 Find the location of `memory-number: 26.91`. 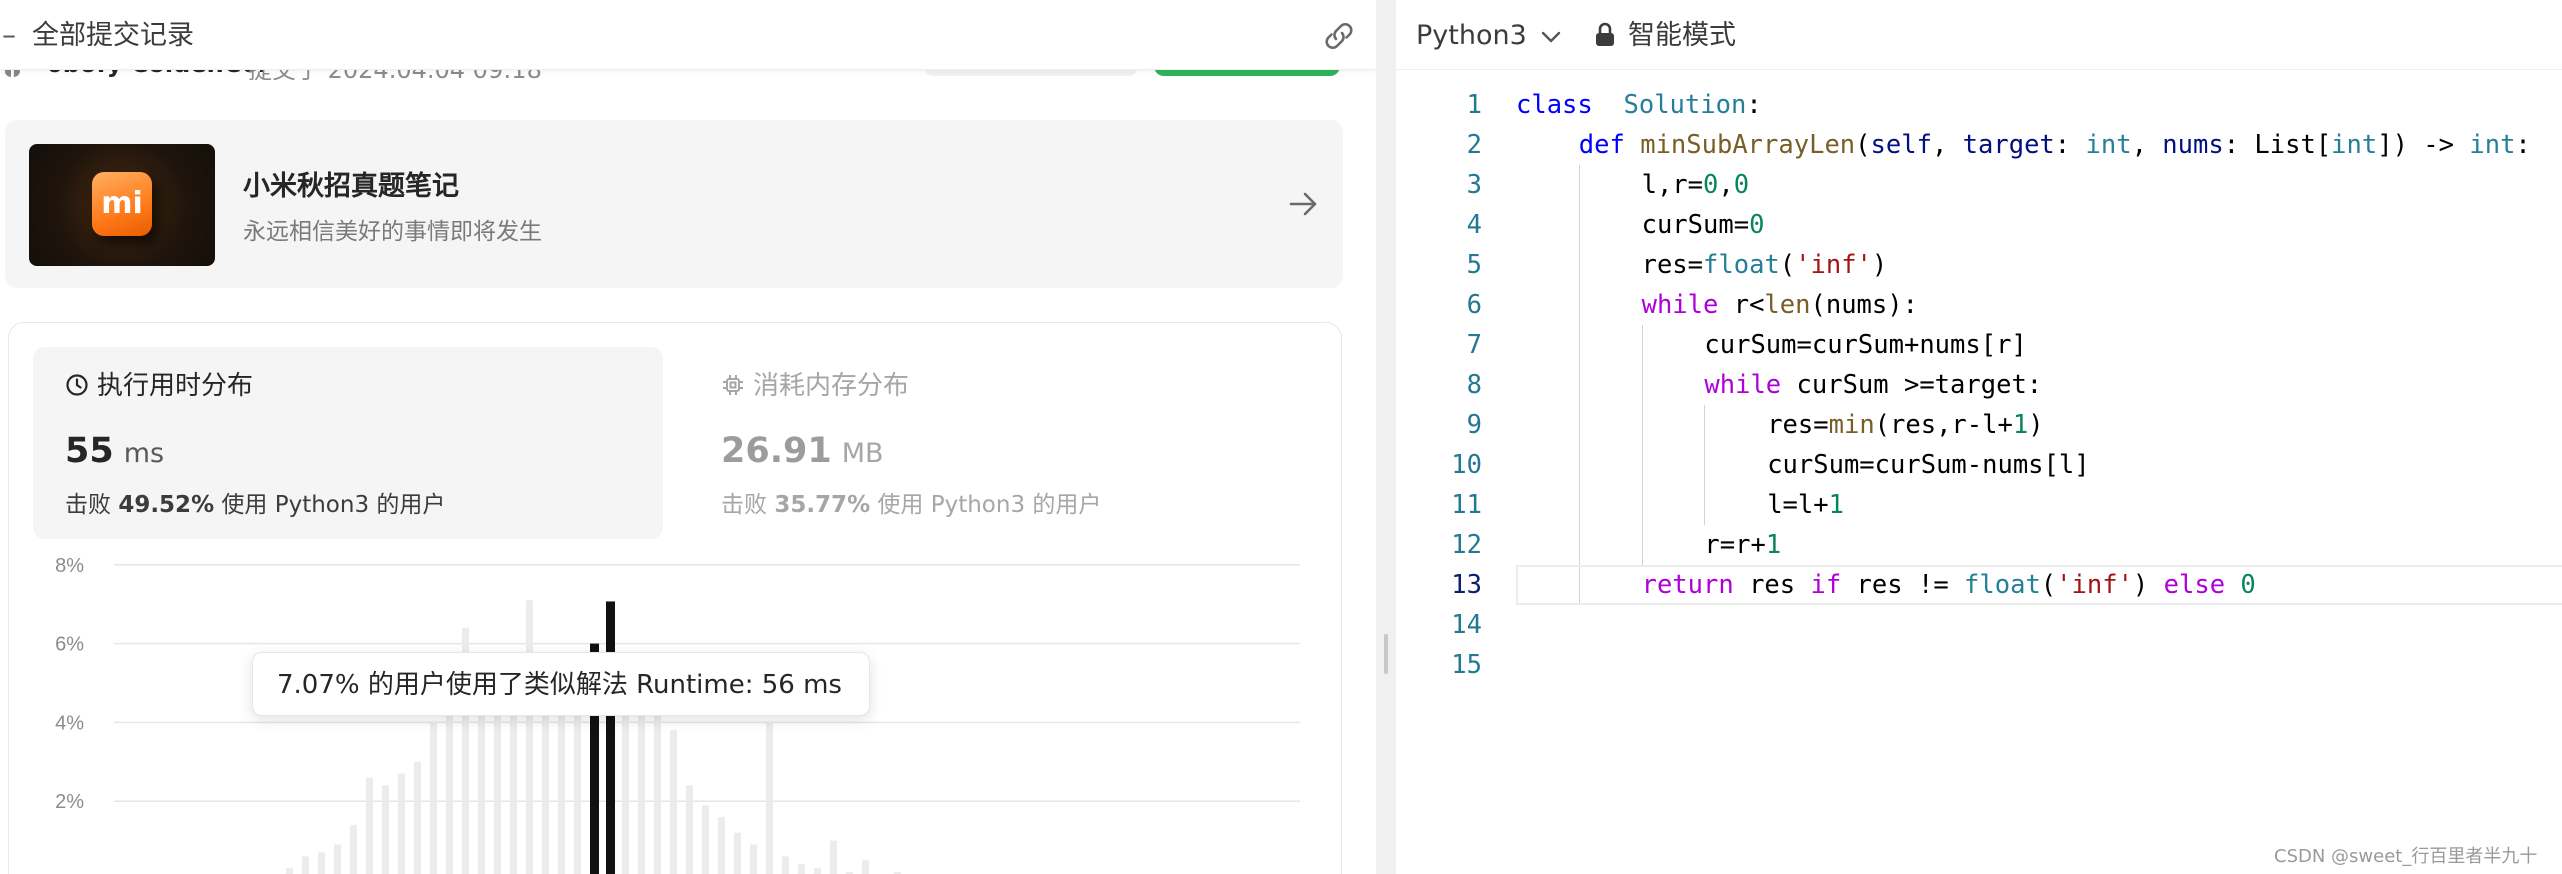

memory-number: 26.91 is located at coordinates (776, 451).